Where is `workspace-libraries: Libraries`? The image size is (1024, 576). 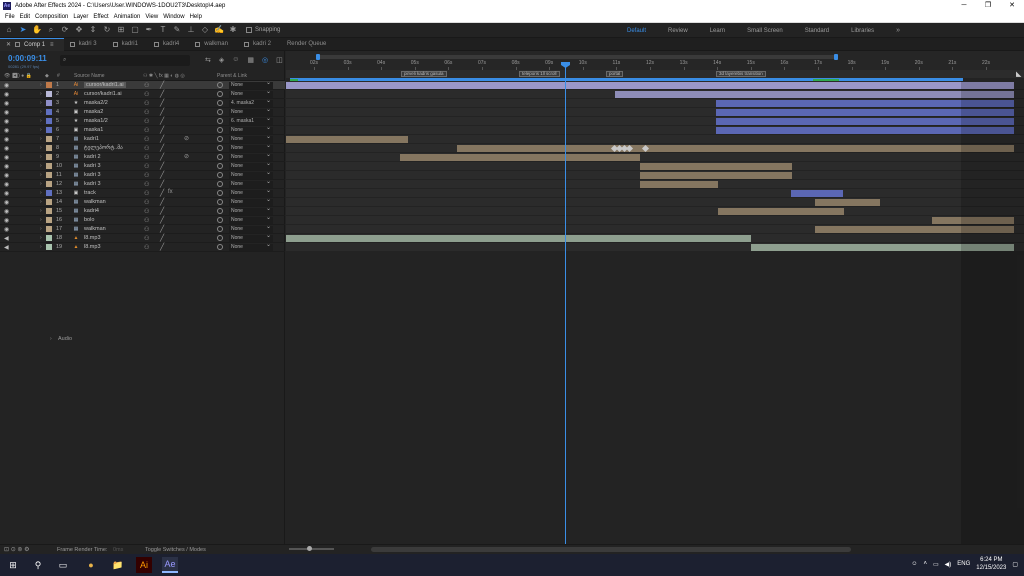 workspace-libraries: Libraries is located at coordinates (862, 31).